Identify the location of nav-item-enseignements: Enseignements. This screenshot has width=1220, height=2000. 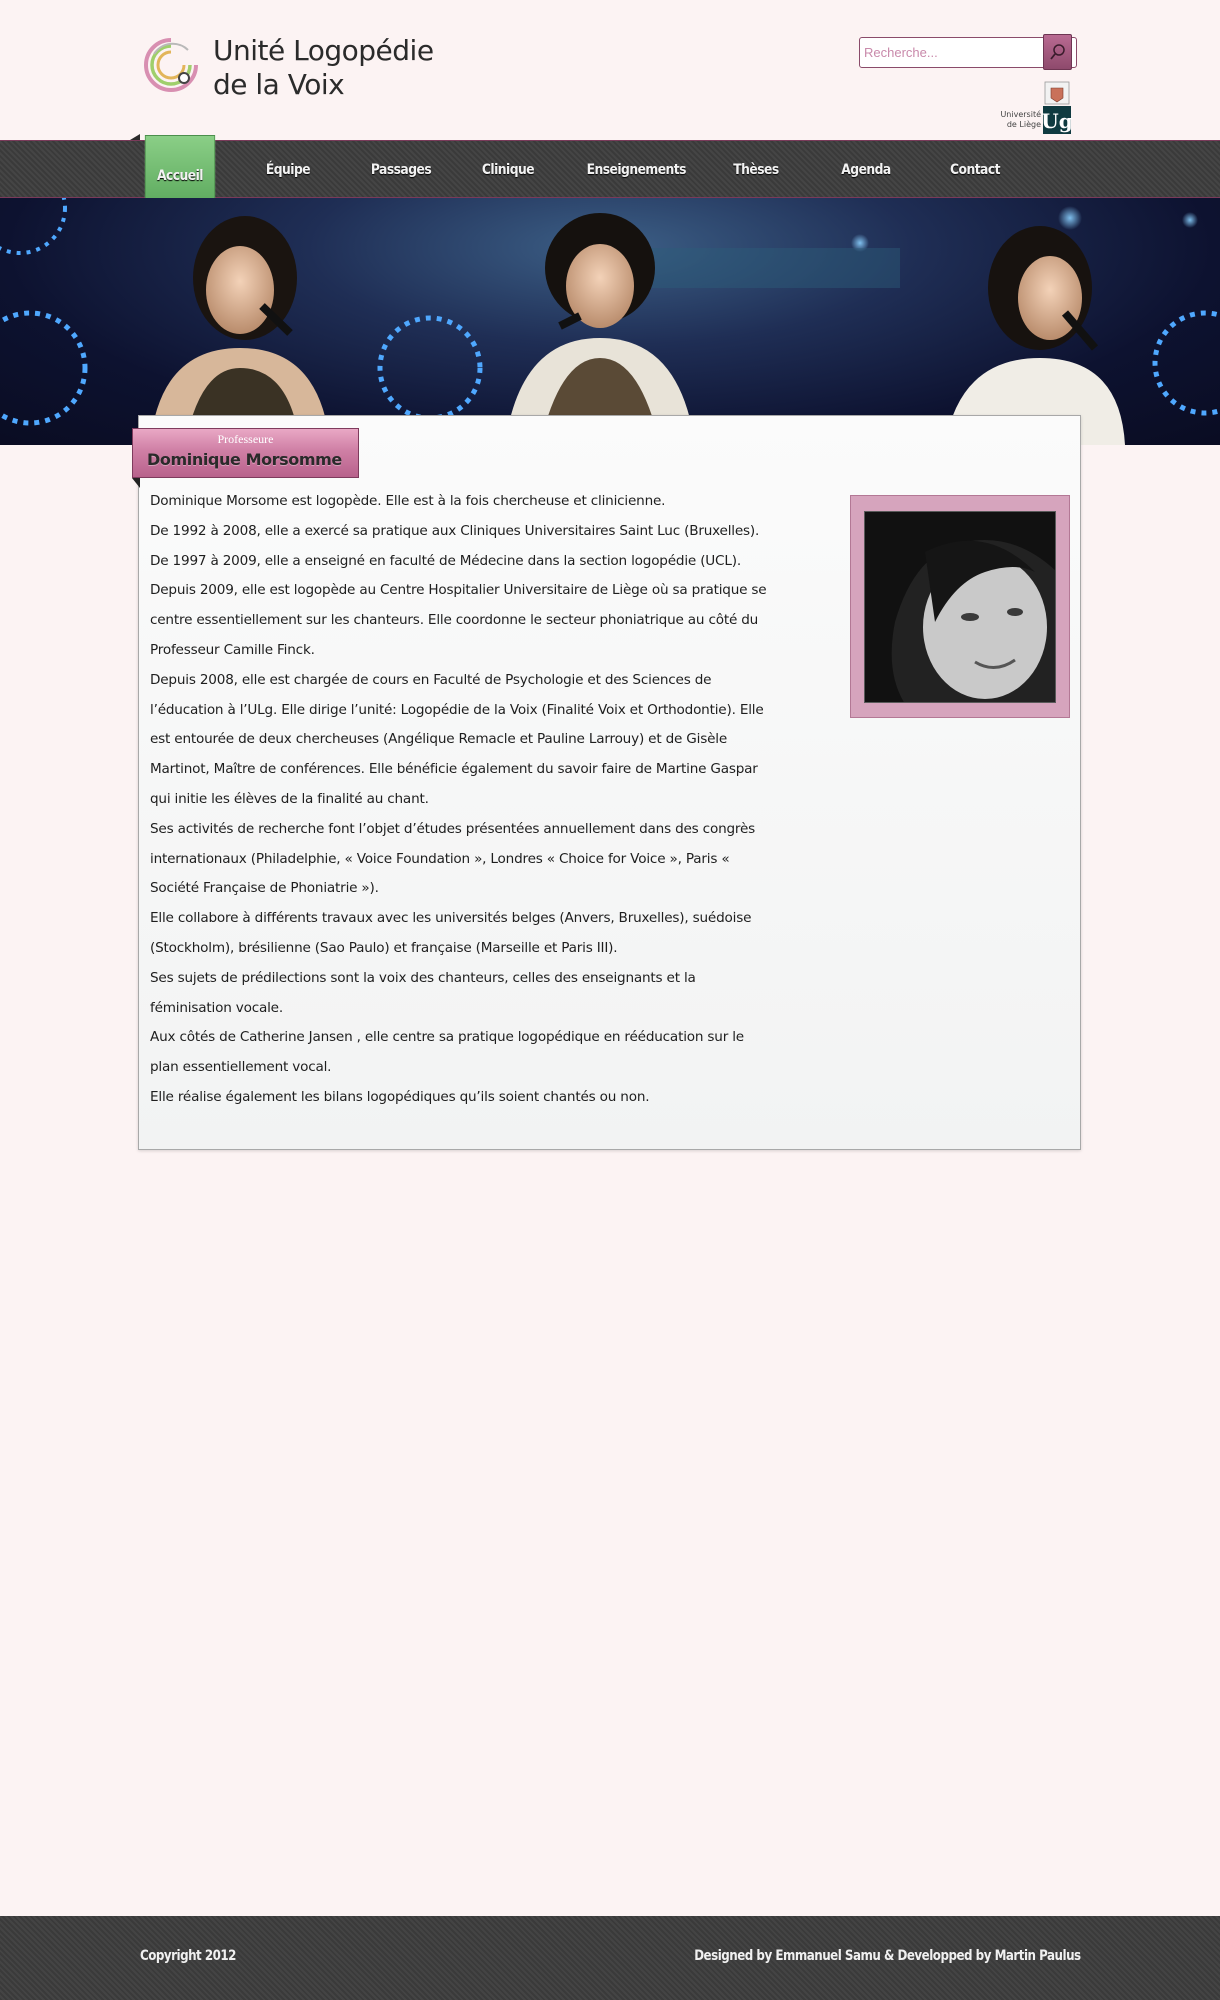
(637, 170).